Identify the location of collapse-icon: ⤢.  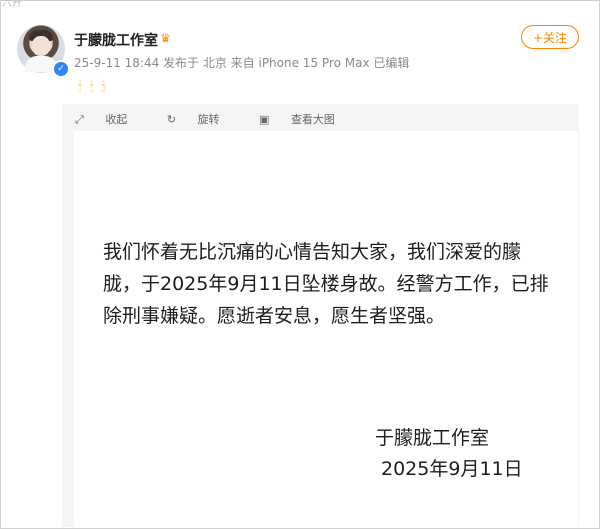
(79, 119).